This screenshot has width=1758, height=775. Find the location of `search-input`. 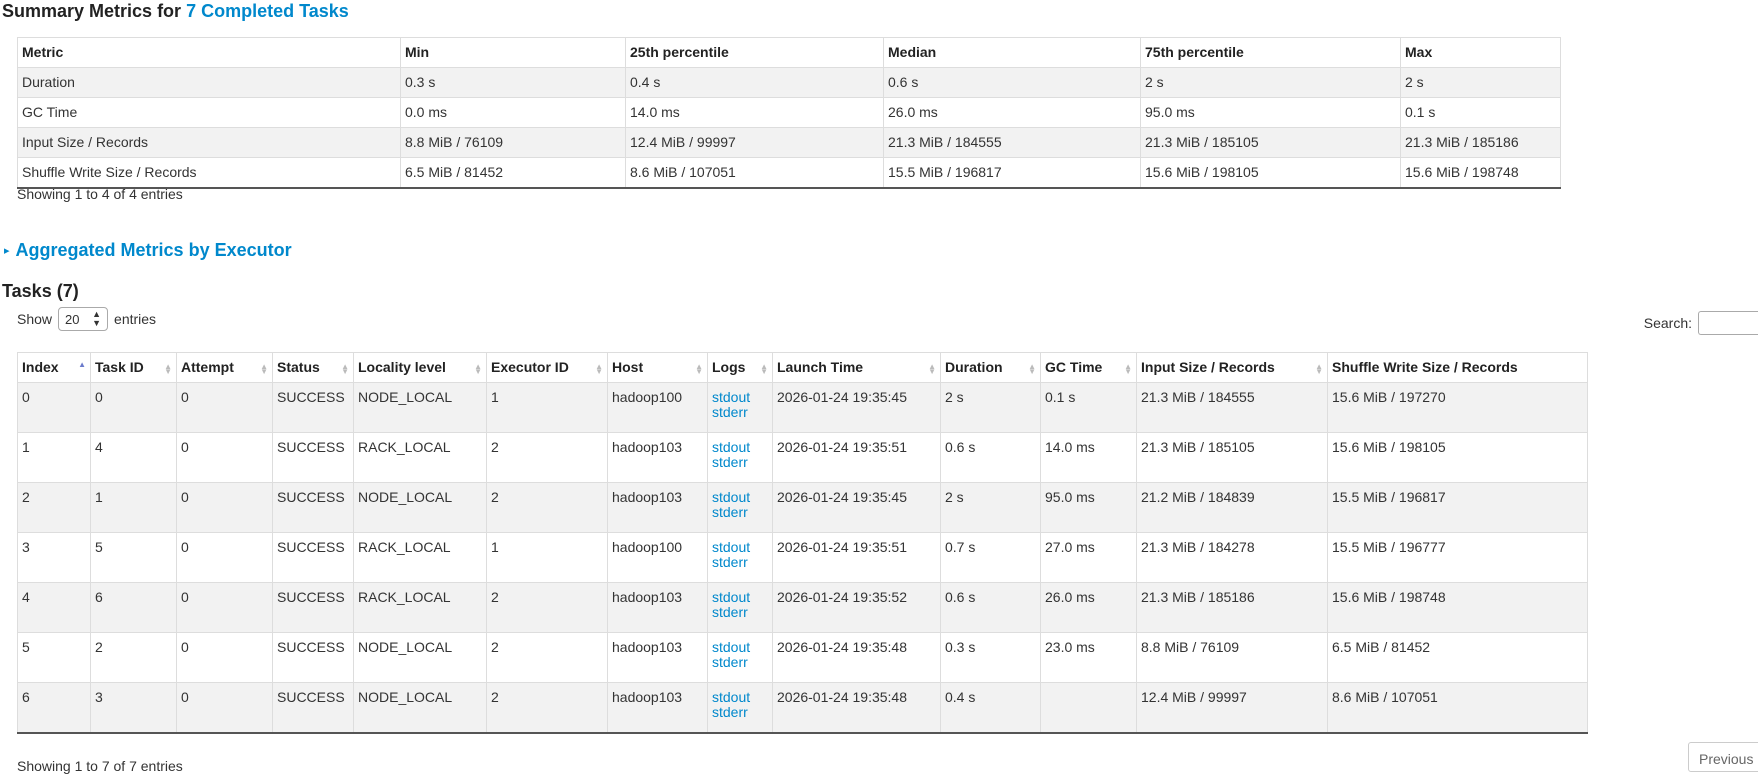

search-input is located at coordinates (1728, 323).